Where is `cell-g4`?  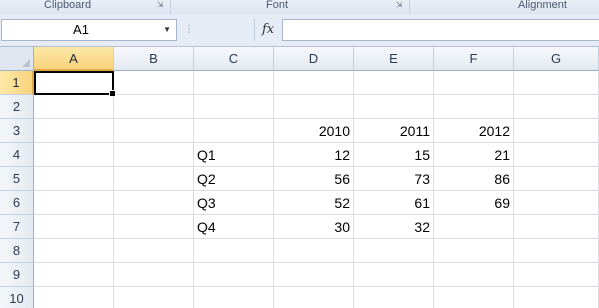 cell-g4 is located at coordinates (556, 155).